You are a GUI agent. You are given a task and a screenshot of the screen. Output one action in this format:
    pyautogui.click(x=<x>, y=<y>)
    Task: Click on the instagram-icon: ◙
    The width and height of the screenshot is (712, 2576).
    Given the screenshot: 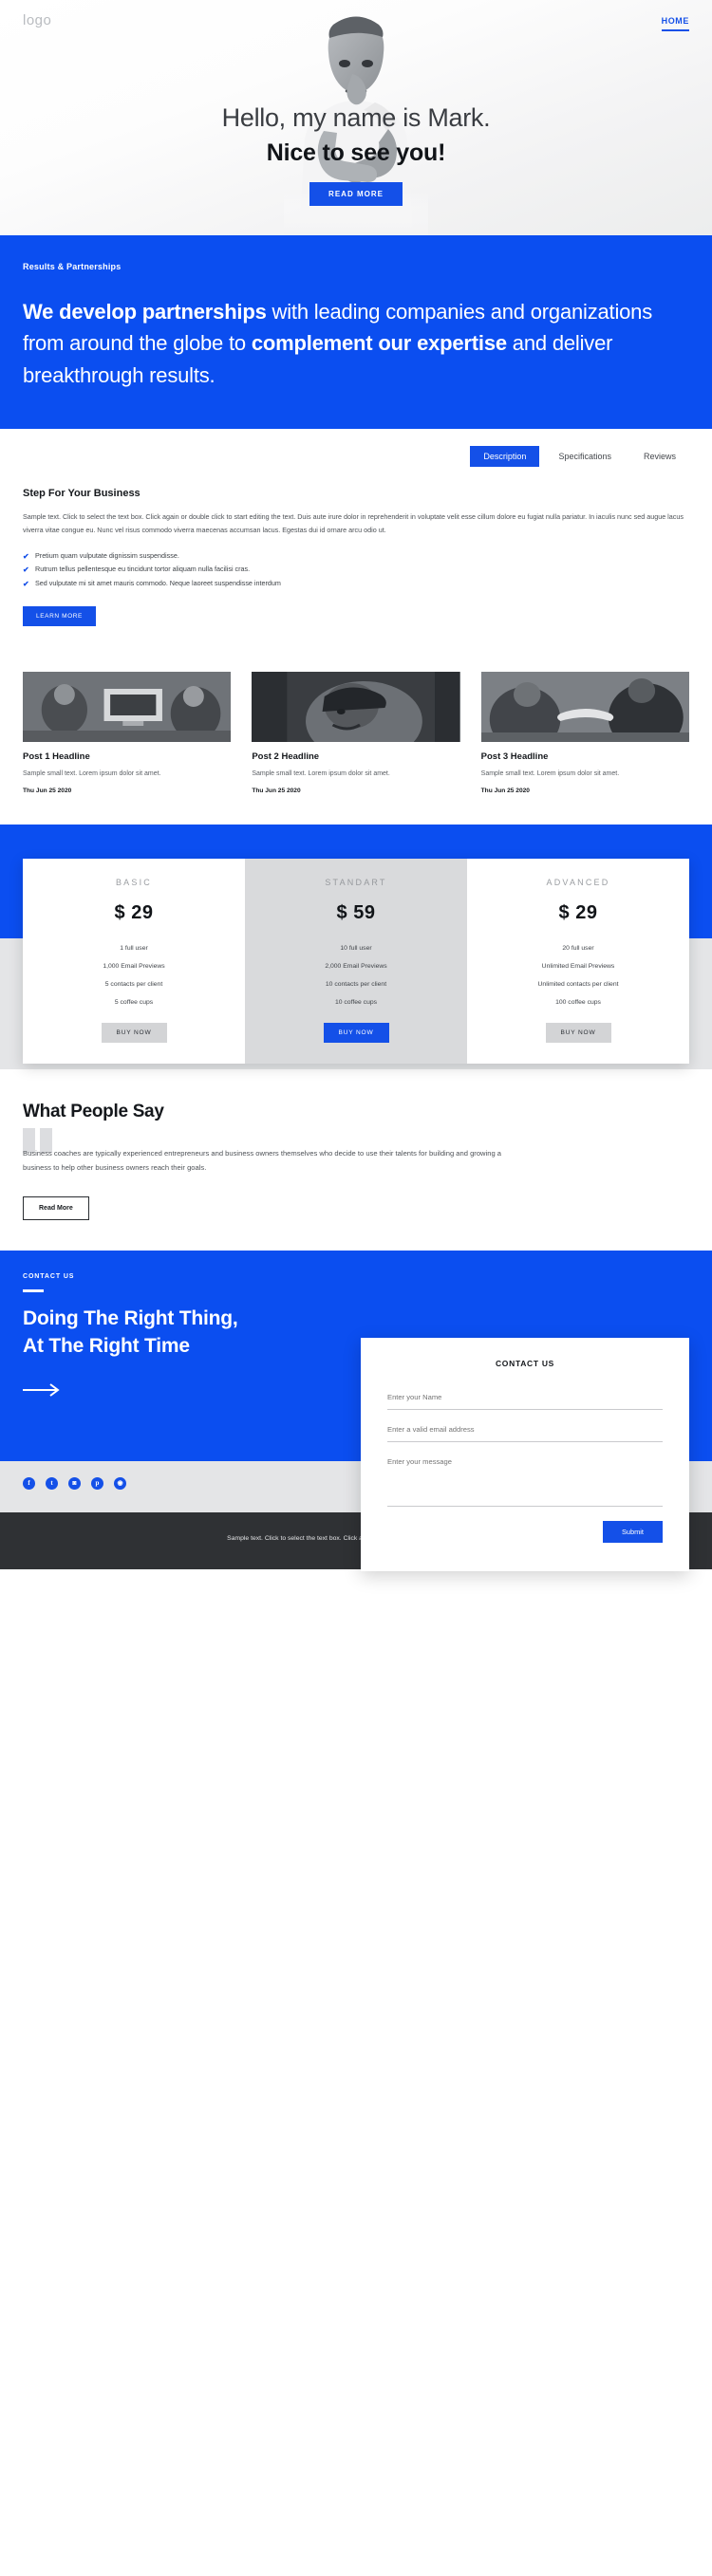 What is the action you would take?
    pyautogui.click(x=75, y=1483)
    